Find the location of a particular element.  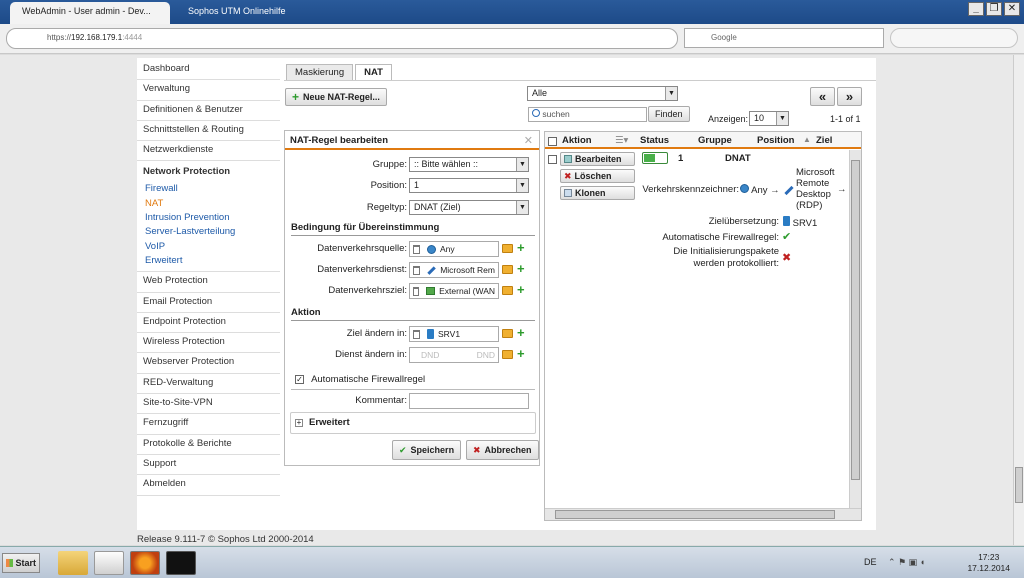

ruletype-select: DNAT (Ziel) ▼ is located at coordinates (469, 207).